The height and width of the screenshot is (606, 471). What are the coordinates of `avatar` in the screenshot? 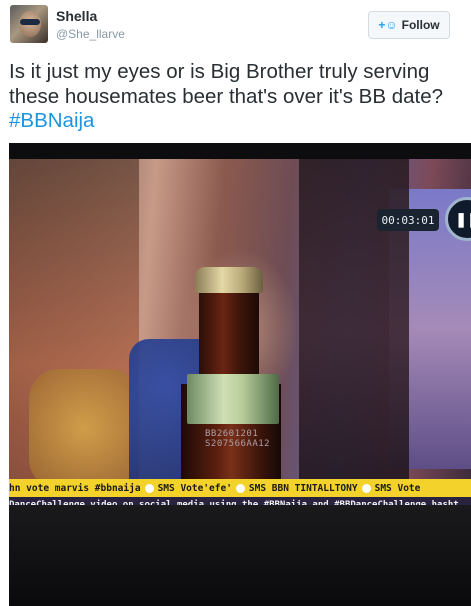 It's located at (29, 24).